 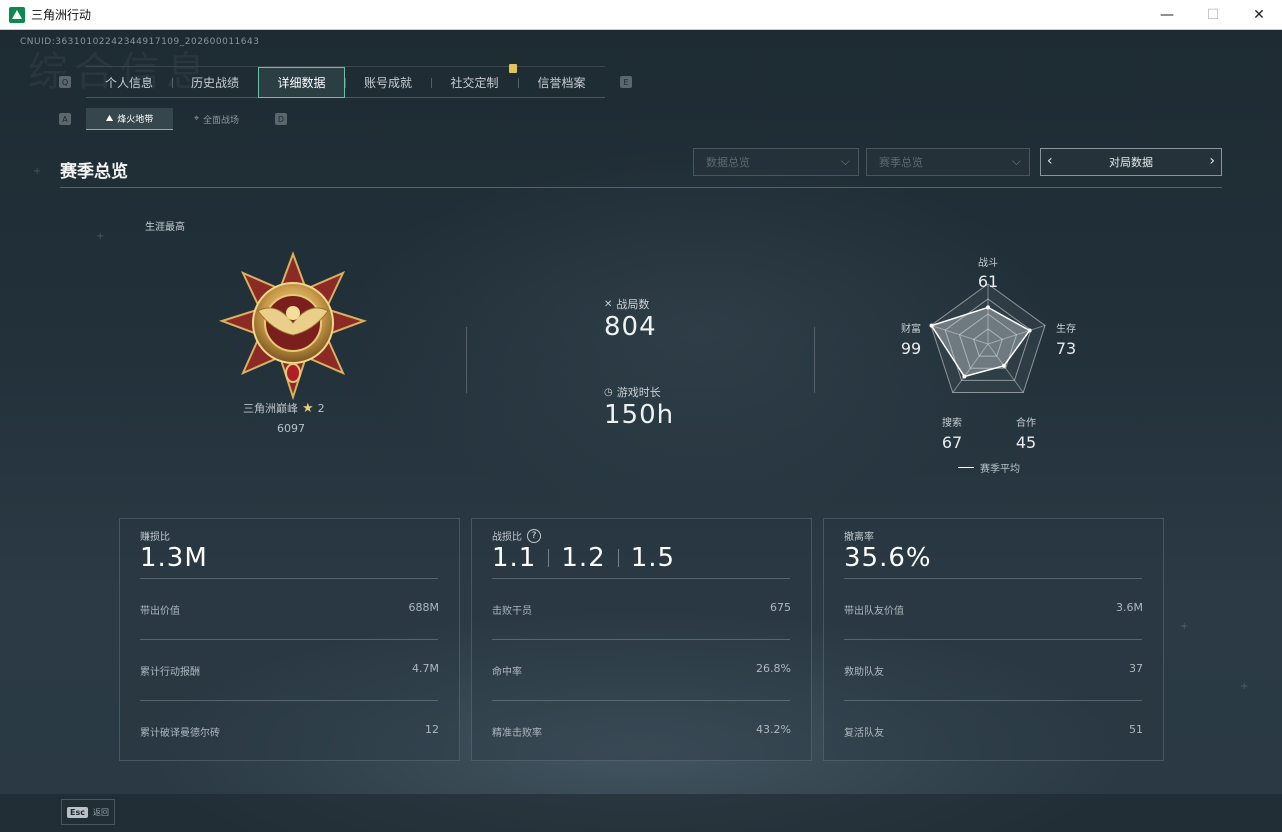 I want to click on row-label: 精准击败率, so click(x=517, y=733).